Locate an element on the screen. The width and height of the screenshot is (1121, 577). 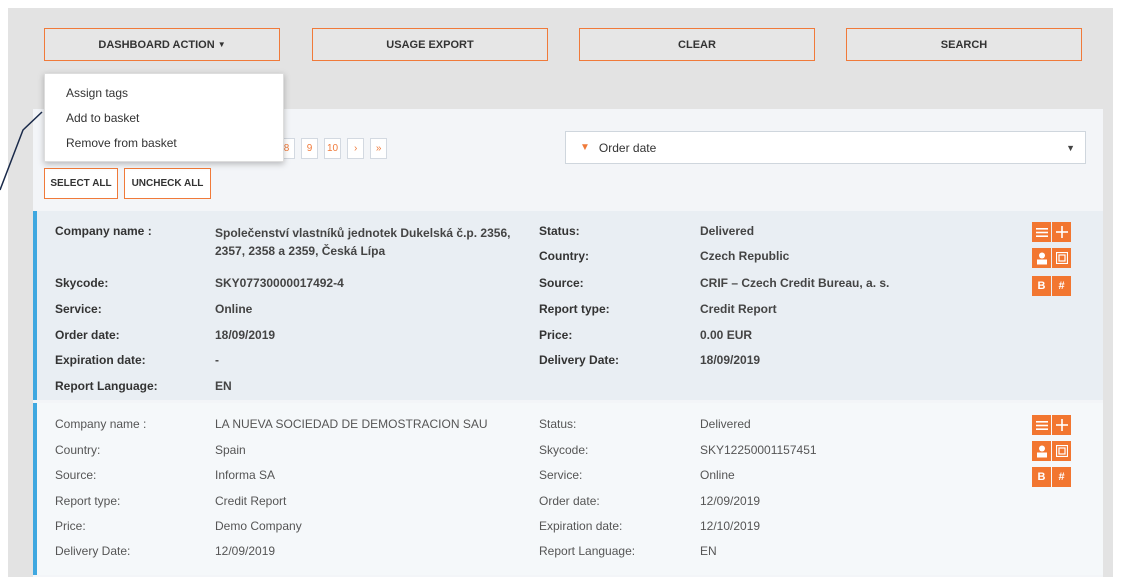
sort-direction-icon: ▼ is located at coordinates (585, 147).